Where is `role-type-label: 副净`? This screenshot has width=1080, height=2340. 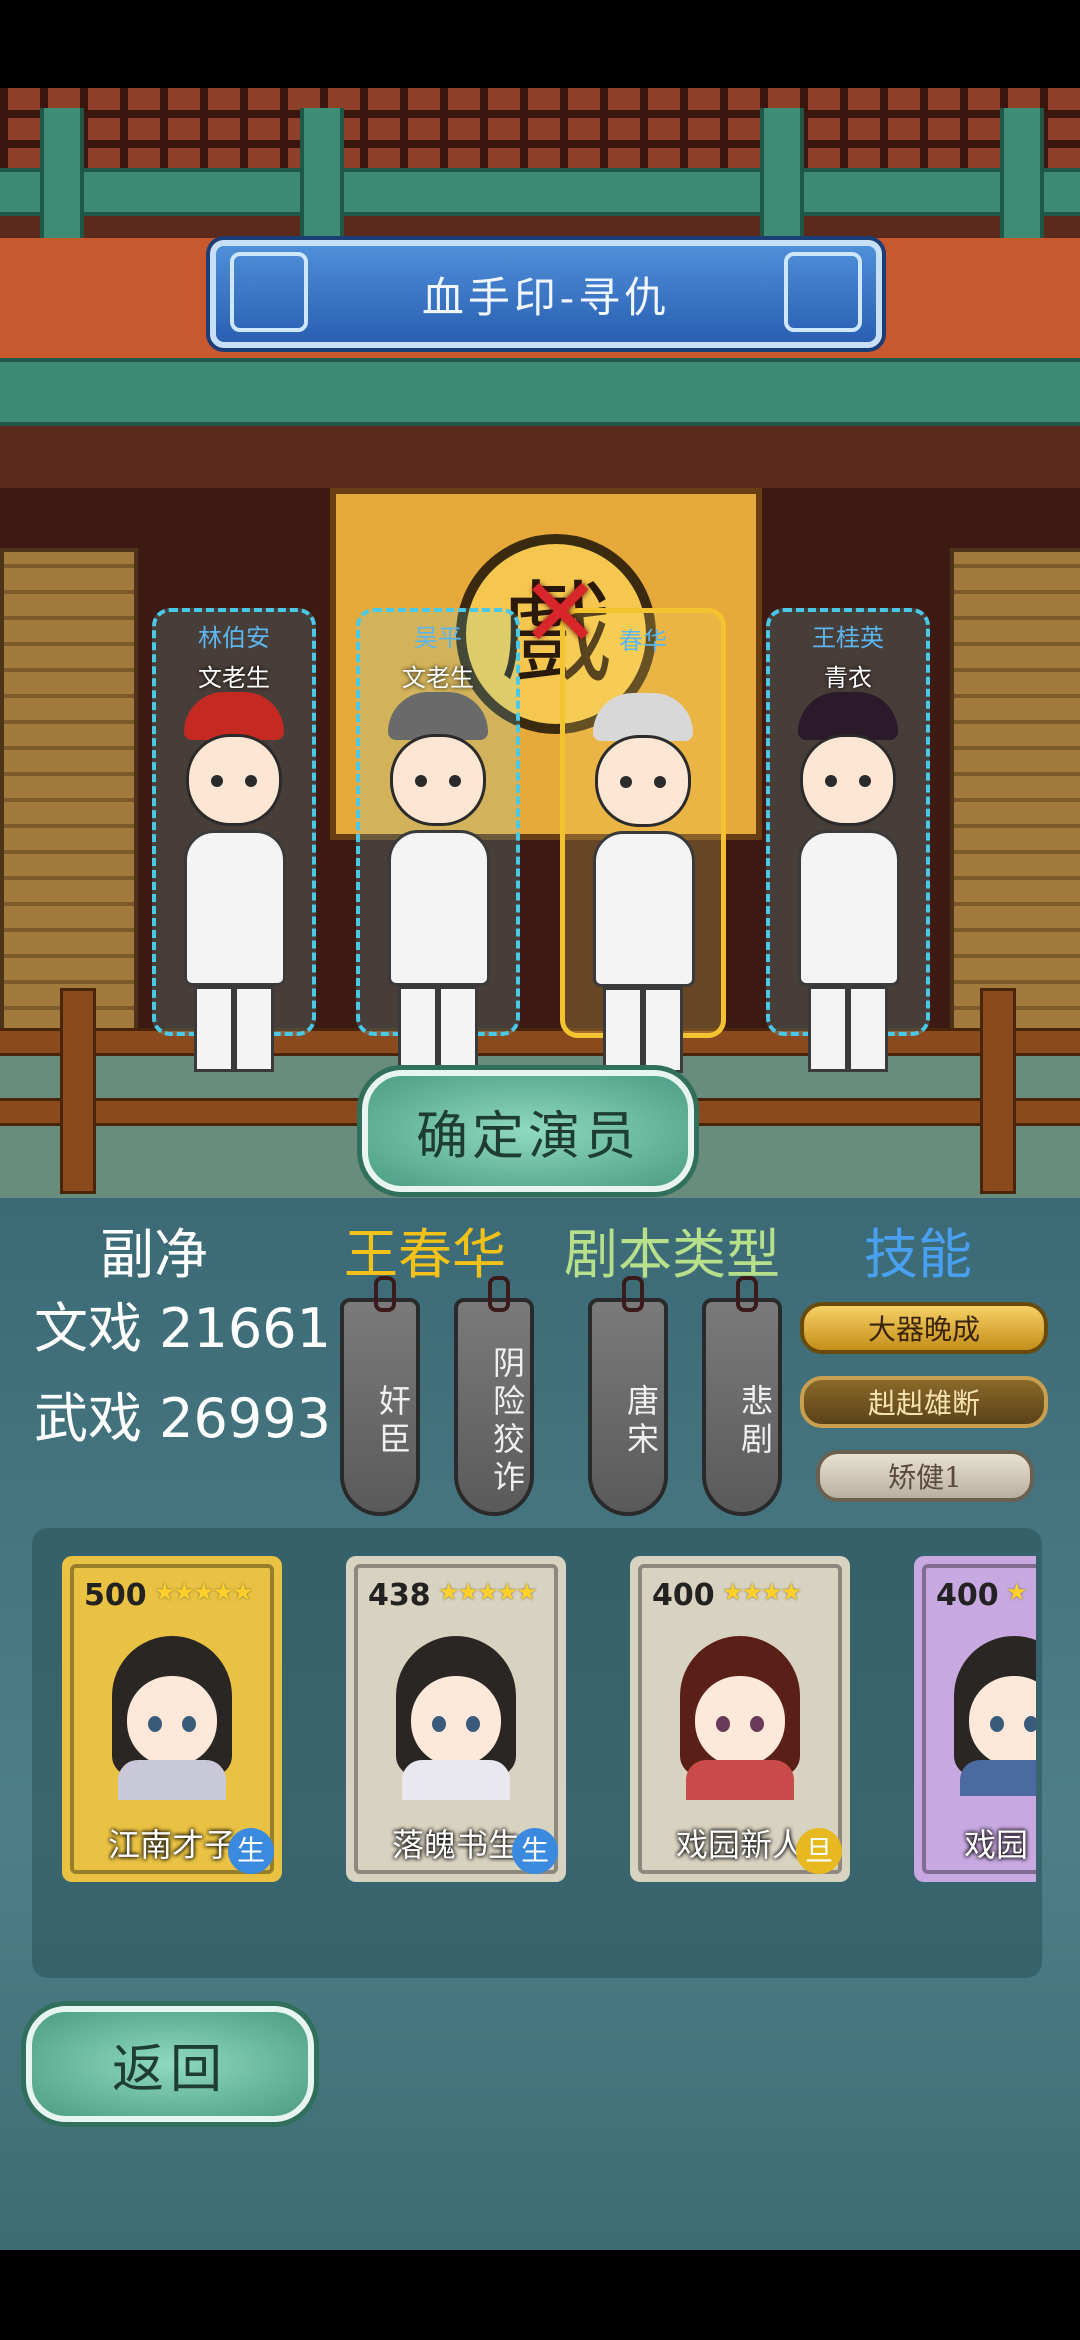
role-type-label: 副净 is located at coordinates (154, 1254).